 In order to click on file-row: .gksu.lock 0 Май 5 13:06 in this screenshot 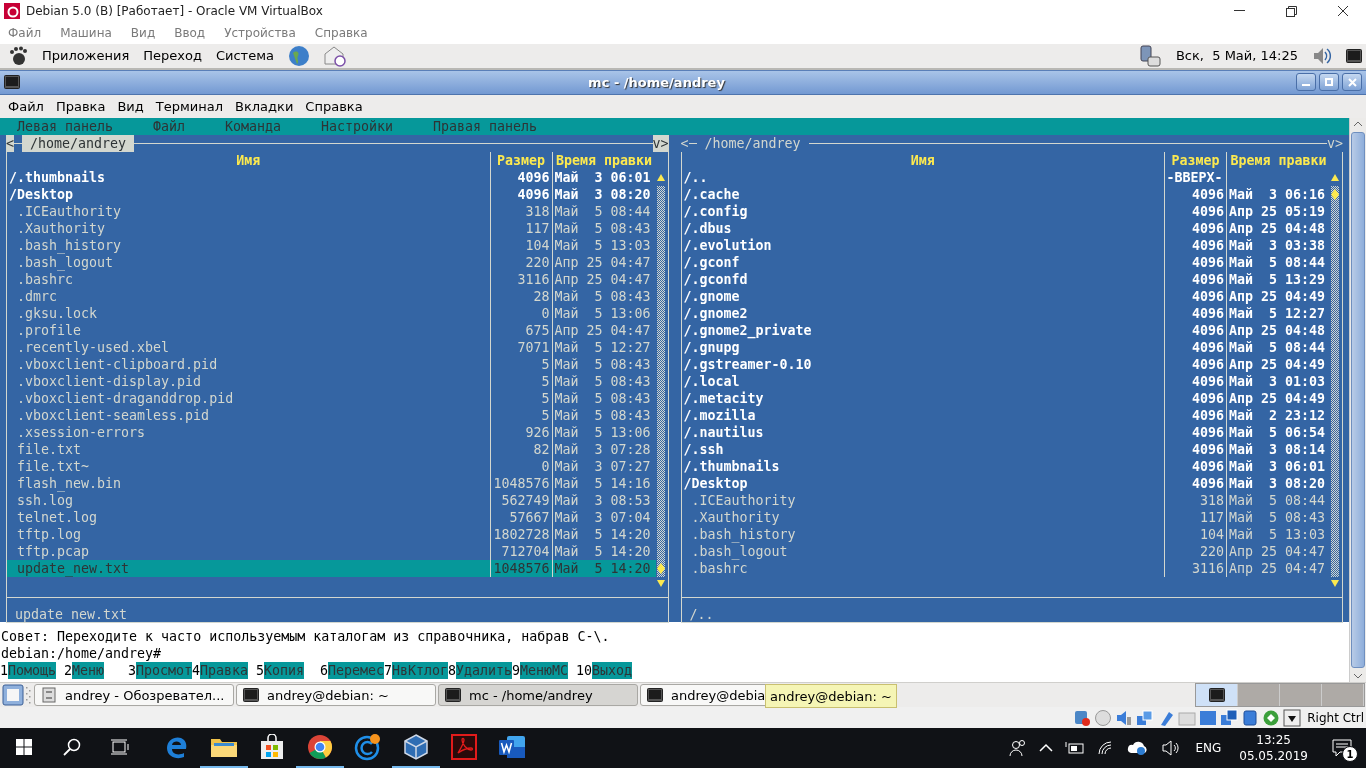, I will do `click(331, 313)`.